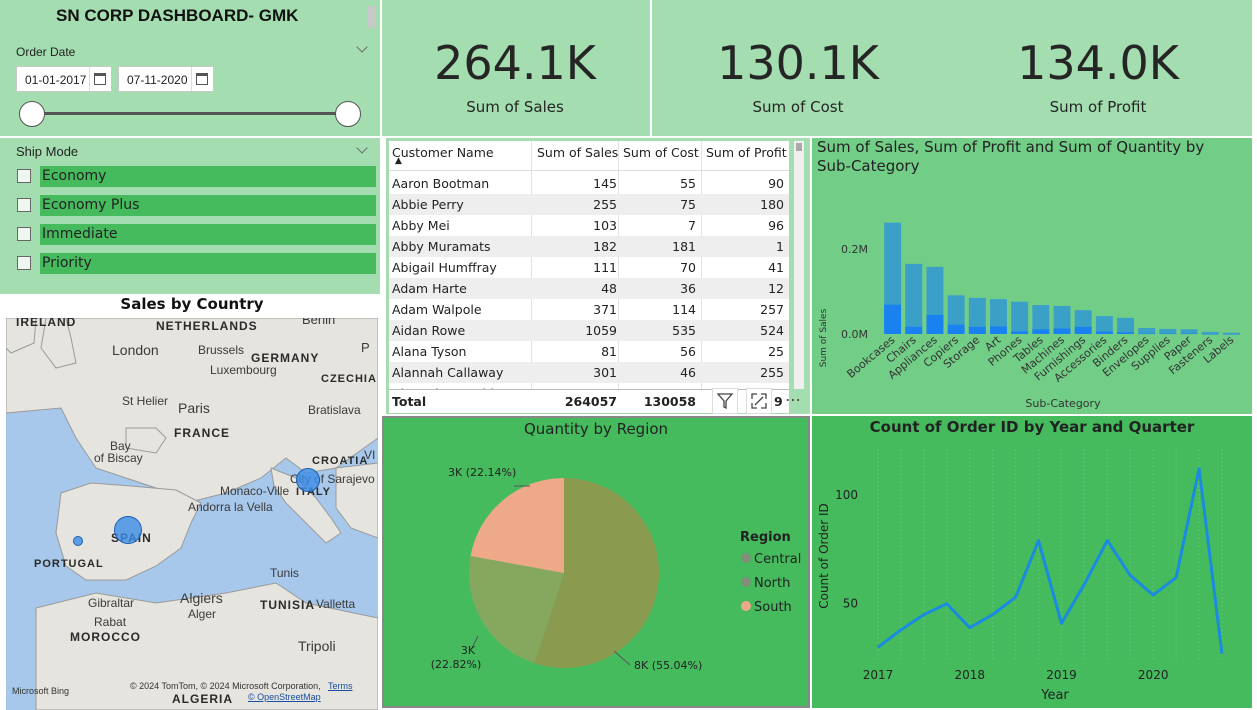 The image size is (1257, 710). What do you see at coordinates (1050, 561) in the screenshot?
I see `order-count-line` at bounding box center [1050, 561].